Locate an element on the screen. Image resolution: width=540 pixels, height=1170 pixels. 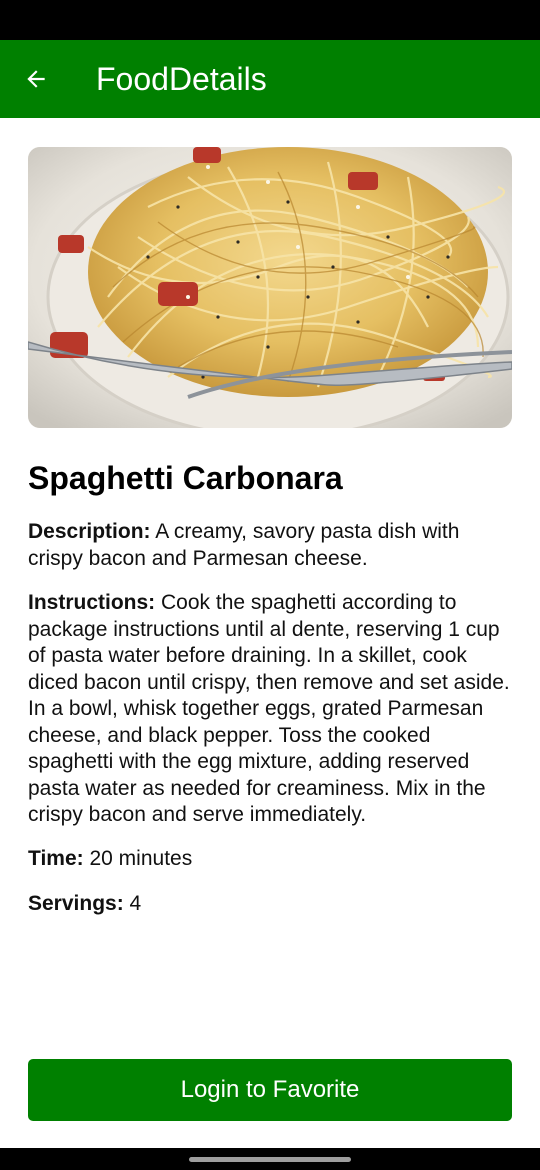
servings-value: 4 is located at coordinates (135, 903).